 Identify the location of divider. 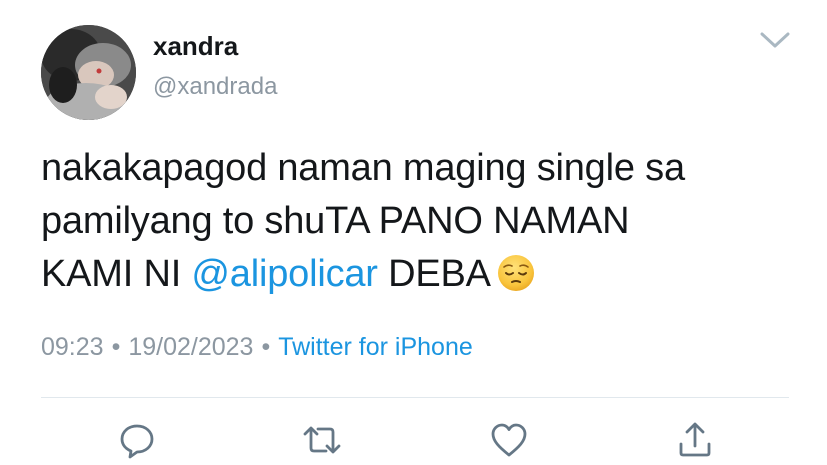
(415, 397).